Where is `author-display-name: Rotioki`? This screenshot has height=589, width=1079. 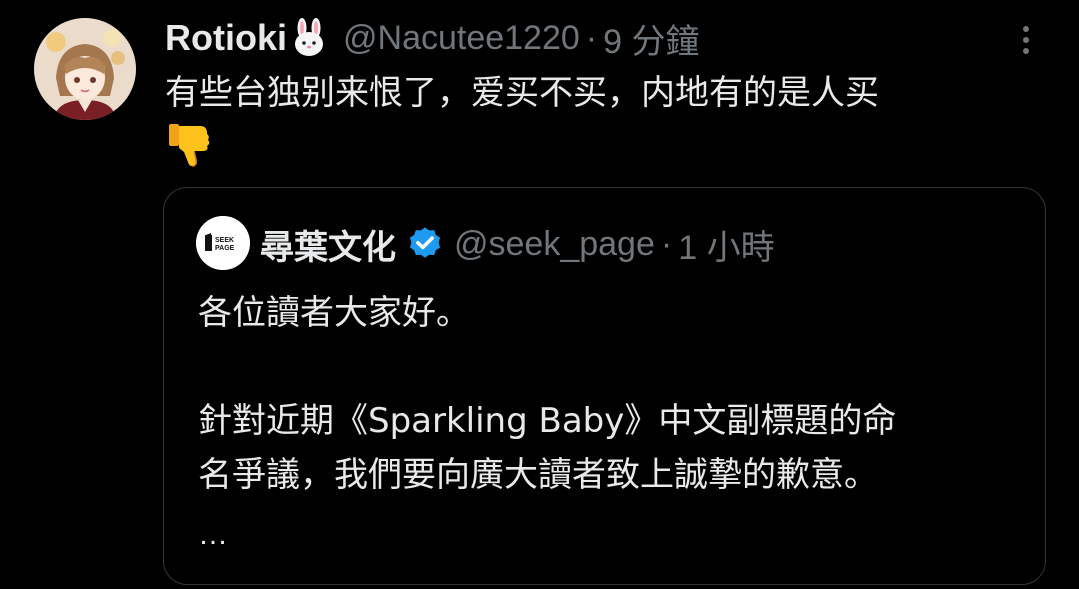 author-display-name: Rotioki is located at coordinates (226, 38).